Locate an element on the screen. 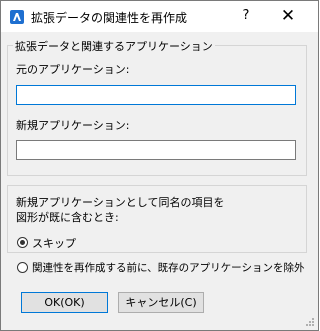 The height and width of the screenshot is (331, 320). ok-button: OK(OK) is located at coordinates (64, 302).